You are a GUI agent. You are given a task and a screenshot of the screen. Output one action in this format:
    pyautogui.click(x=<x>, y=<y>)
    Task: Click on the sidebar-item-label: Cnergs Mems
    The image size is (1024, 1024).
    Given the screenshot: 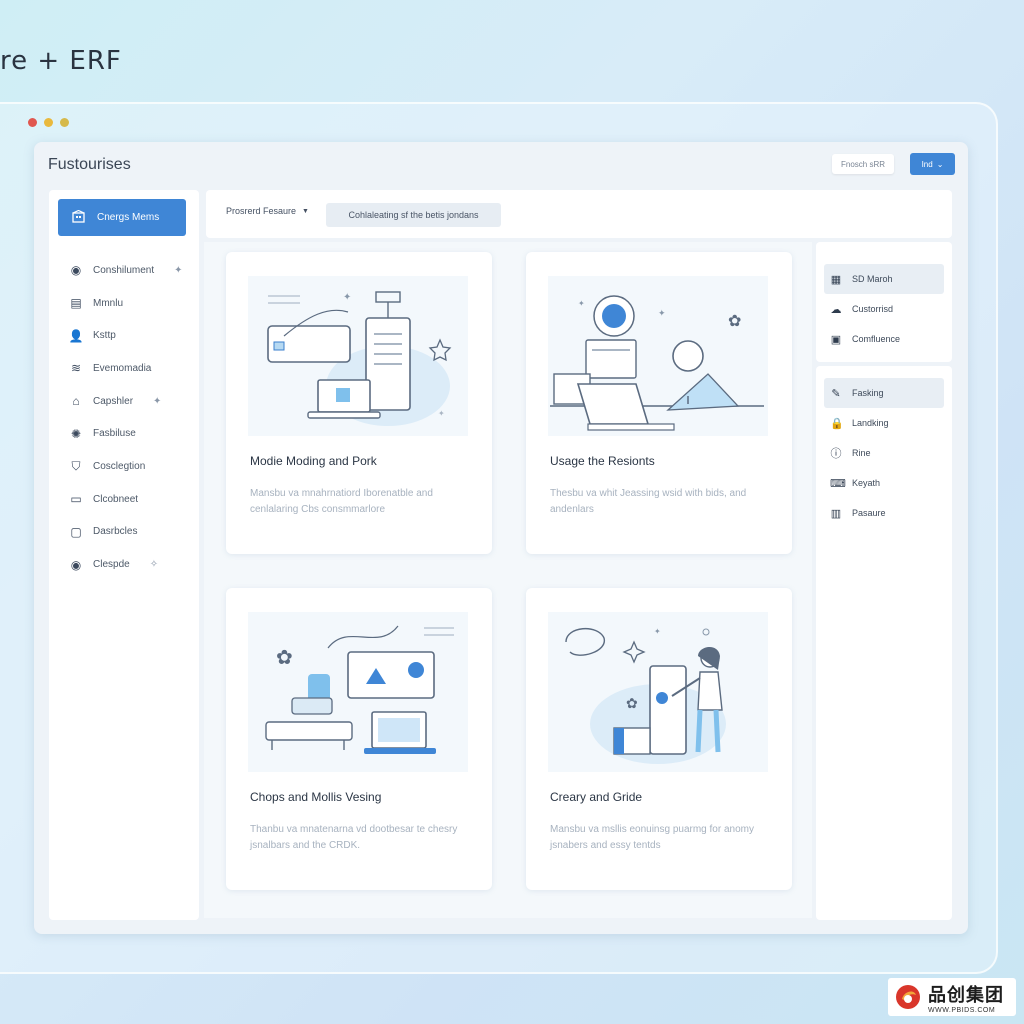 What is the action you would take?
    pyautogui.click(x=128, y=217)
    